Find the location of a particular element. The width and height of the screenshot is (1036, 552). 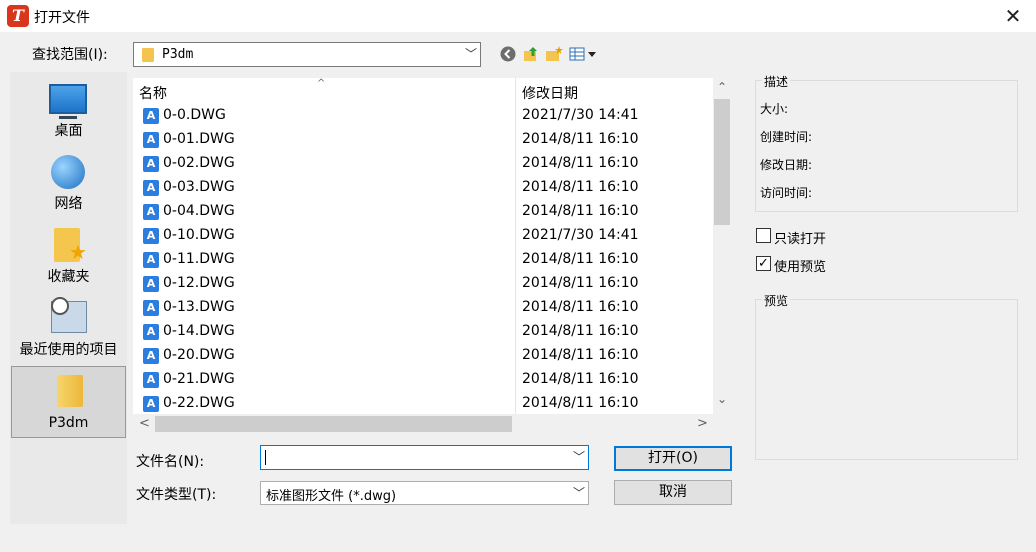

file-name: 0-01.DWG is located at coordinates (199, 139).